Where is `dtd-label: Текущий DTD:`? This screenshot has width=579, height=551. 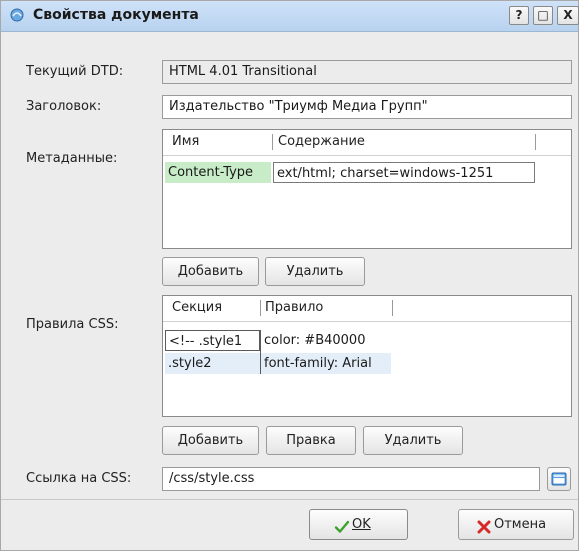
dtd-label: Текущий DTD: is located at coordinates (75, 71).